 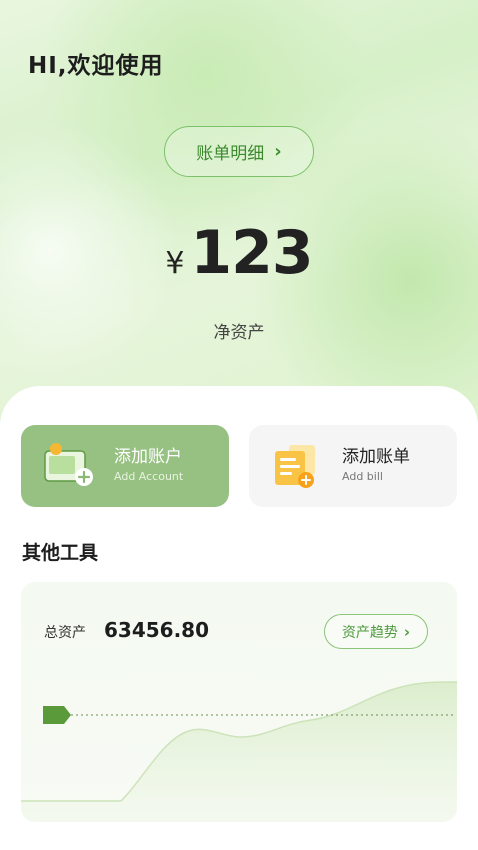 What do you see at coordinates (96, 66) in the screenshot?
I see `greeting-title: HI,欢迎使用` at bounding box center [96, 66].